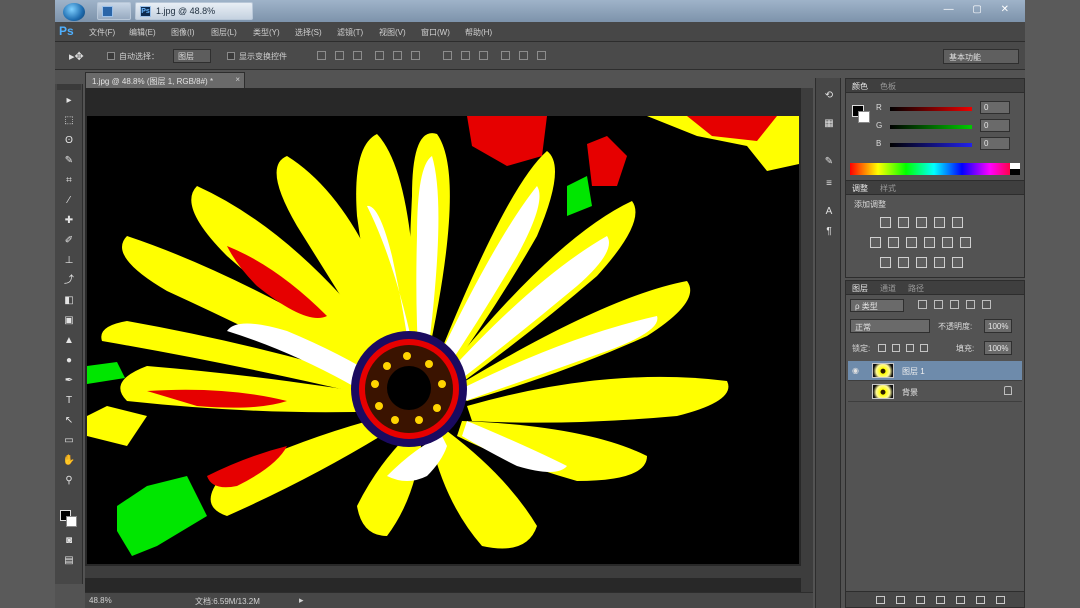 Image resolution: width=1080 pixels, height=608 pixels. I want to click on tab-layers: 图层, so click(860, 288).